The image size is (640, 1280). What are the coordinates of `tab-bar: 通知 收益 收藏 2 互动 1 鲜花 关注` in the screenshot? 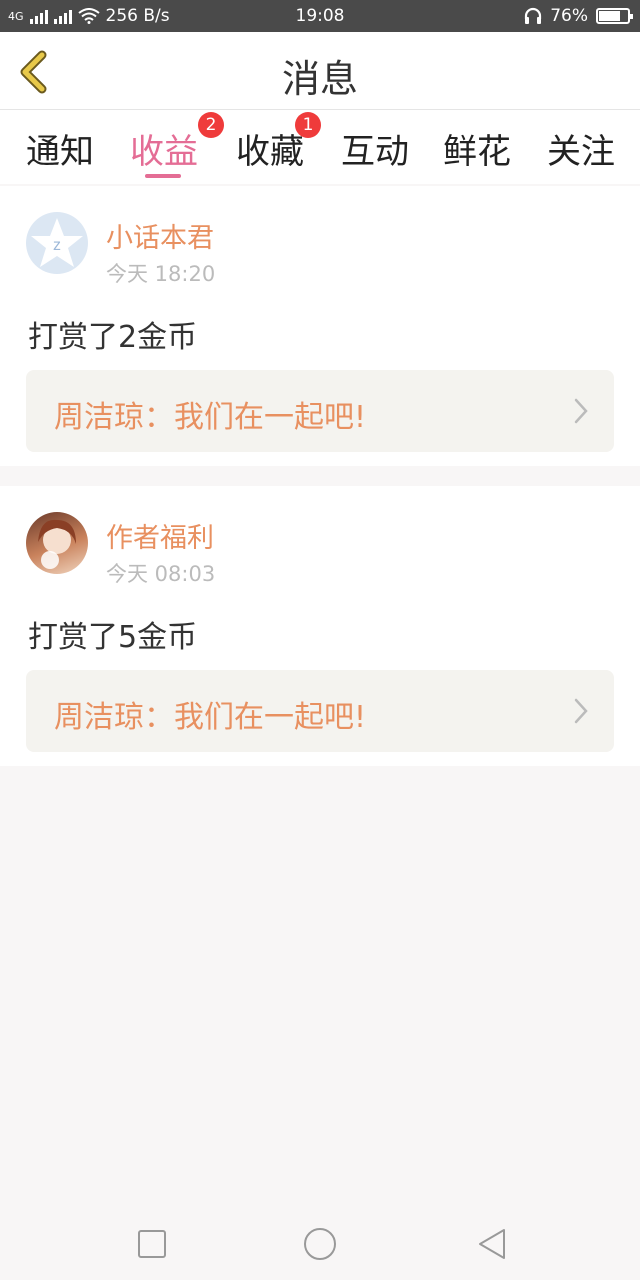 It's located at (320, 147).